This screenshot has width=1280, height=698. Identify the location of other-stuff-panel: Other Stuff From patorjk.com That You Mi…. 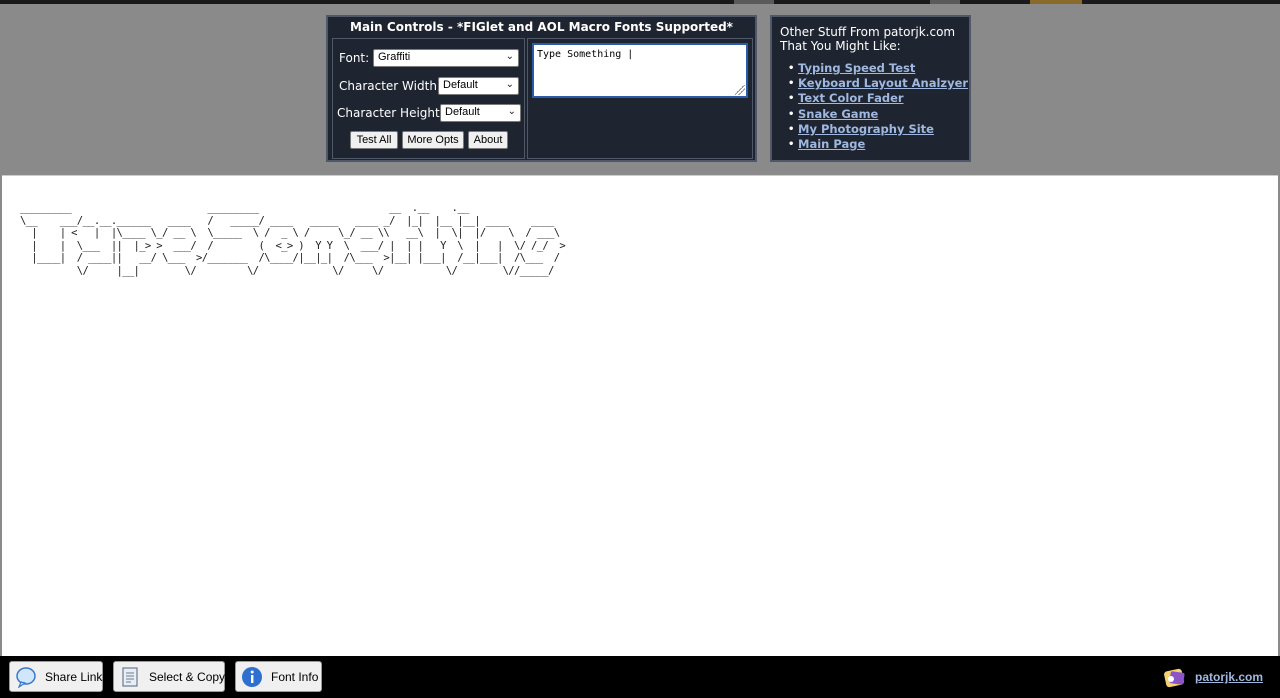
(870, 88).